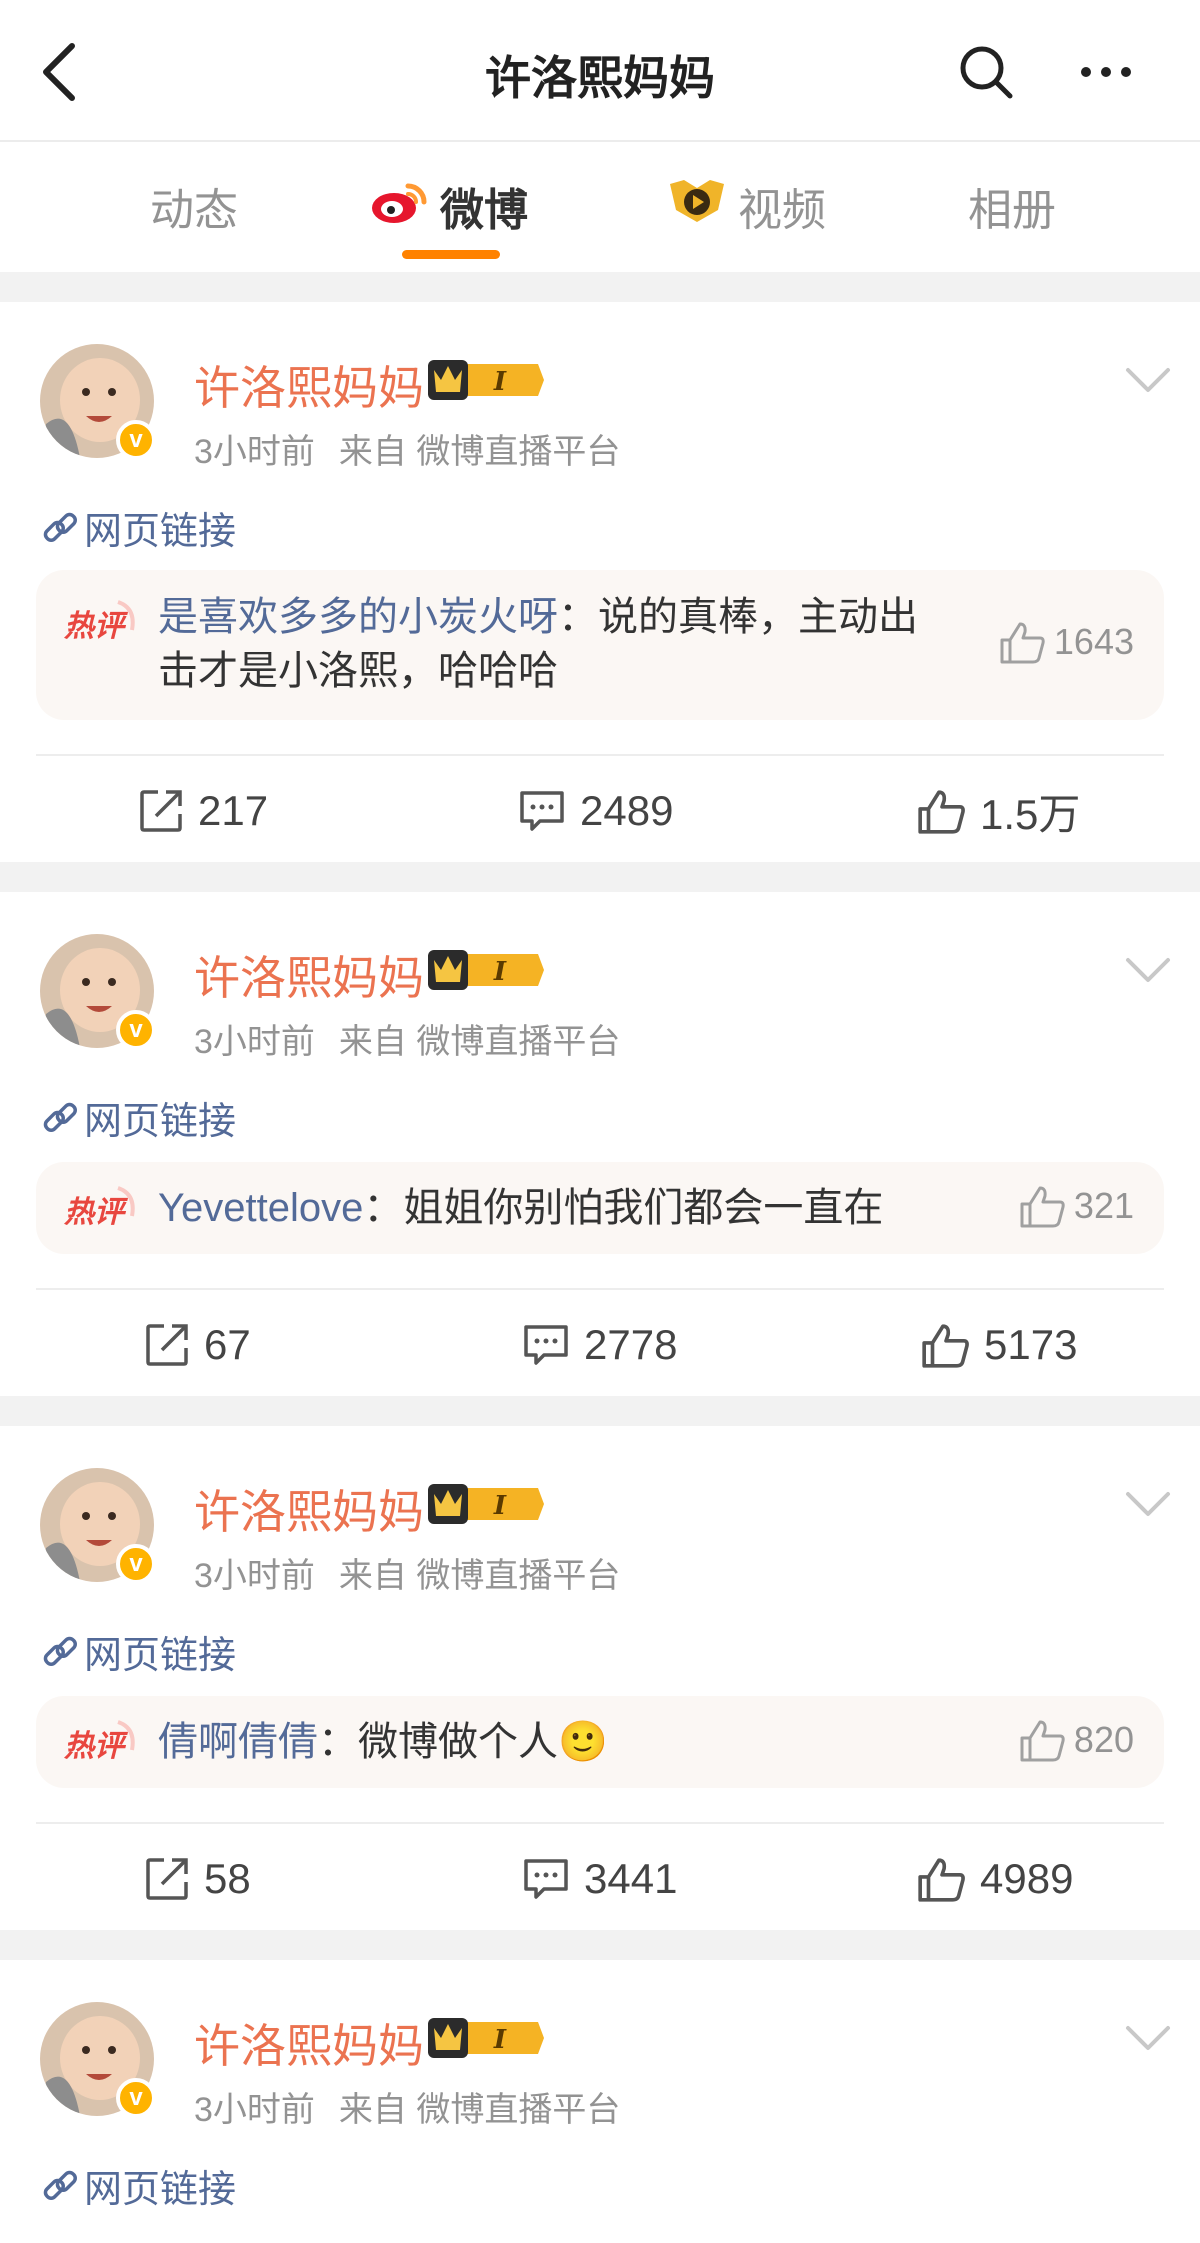 The height and width of the screenshot is (2243, 1200). What do you see at coordinates (631, 1878) in the screenshot?
I see `comment-count: 3441` at bounding box center [631, 1878].